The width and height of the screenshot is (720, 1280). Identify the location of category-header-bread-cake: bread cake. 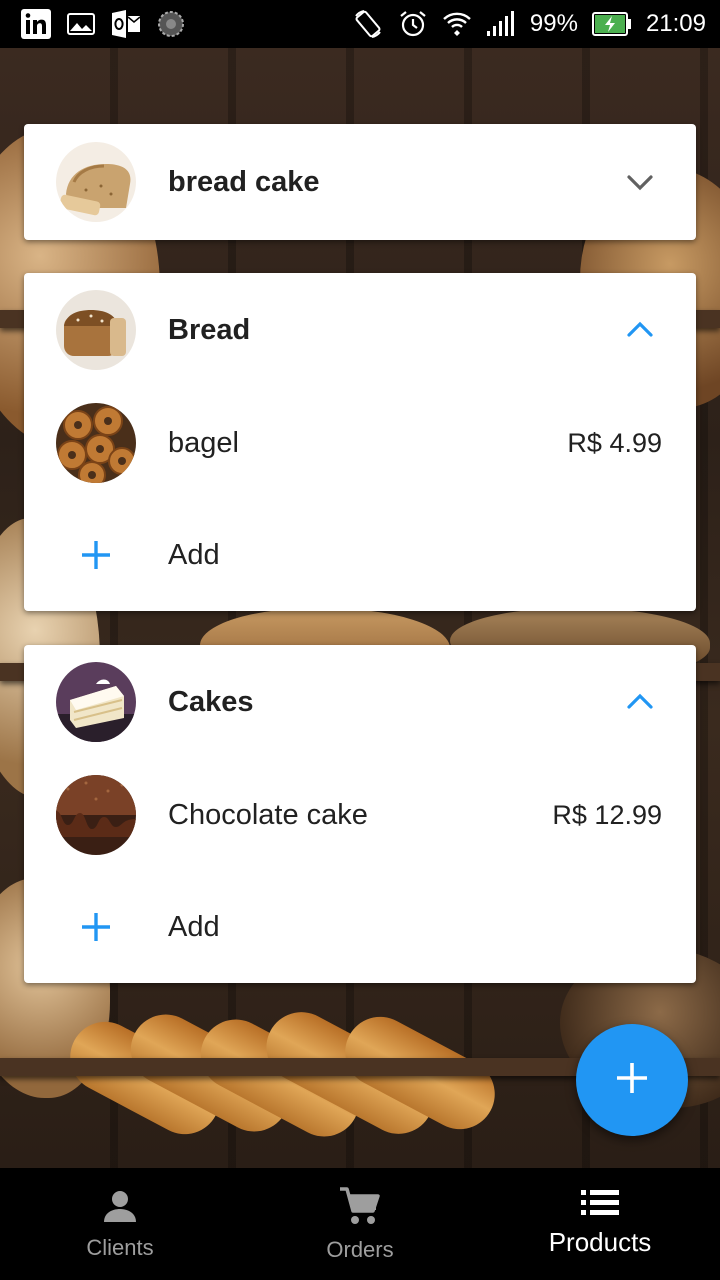
(360, 182).